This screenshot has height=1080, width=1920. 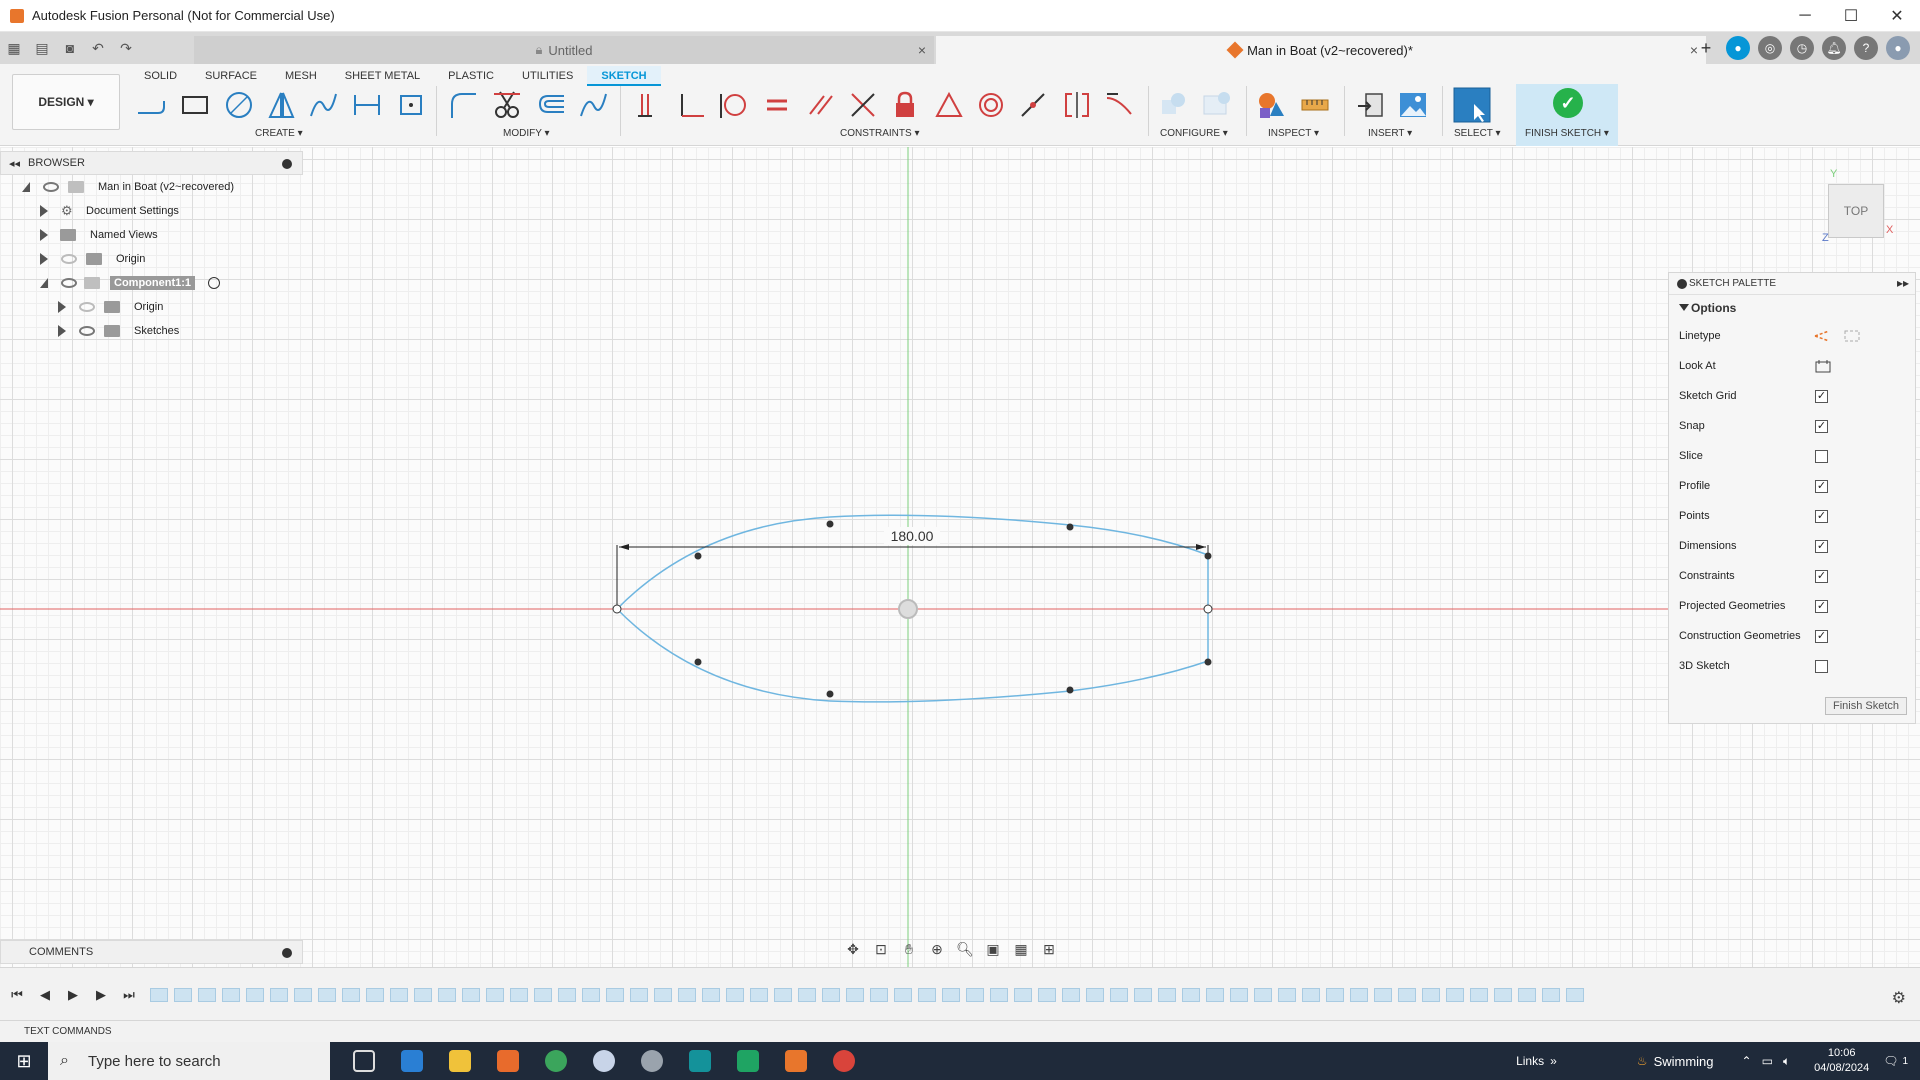 I want to click on collapse-icon, so click(x=26, y=187).